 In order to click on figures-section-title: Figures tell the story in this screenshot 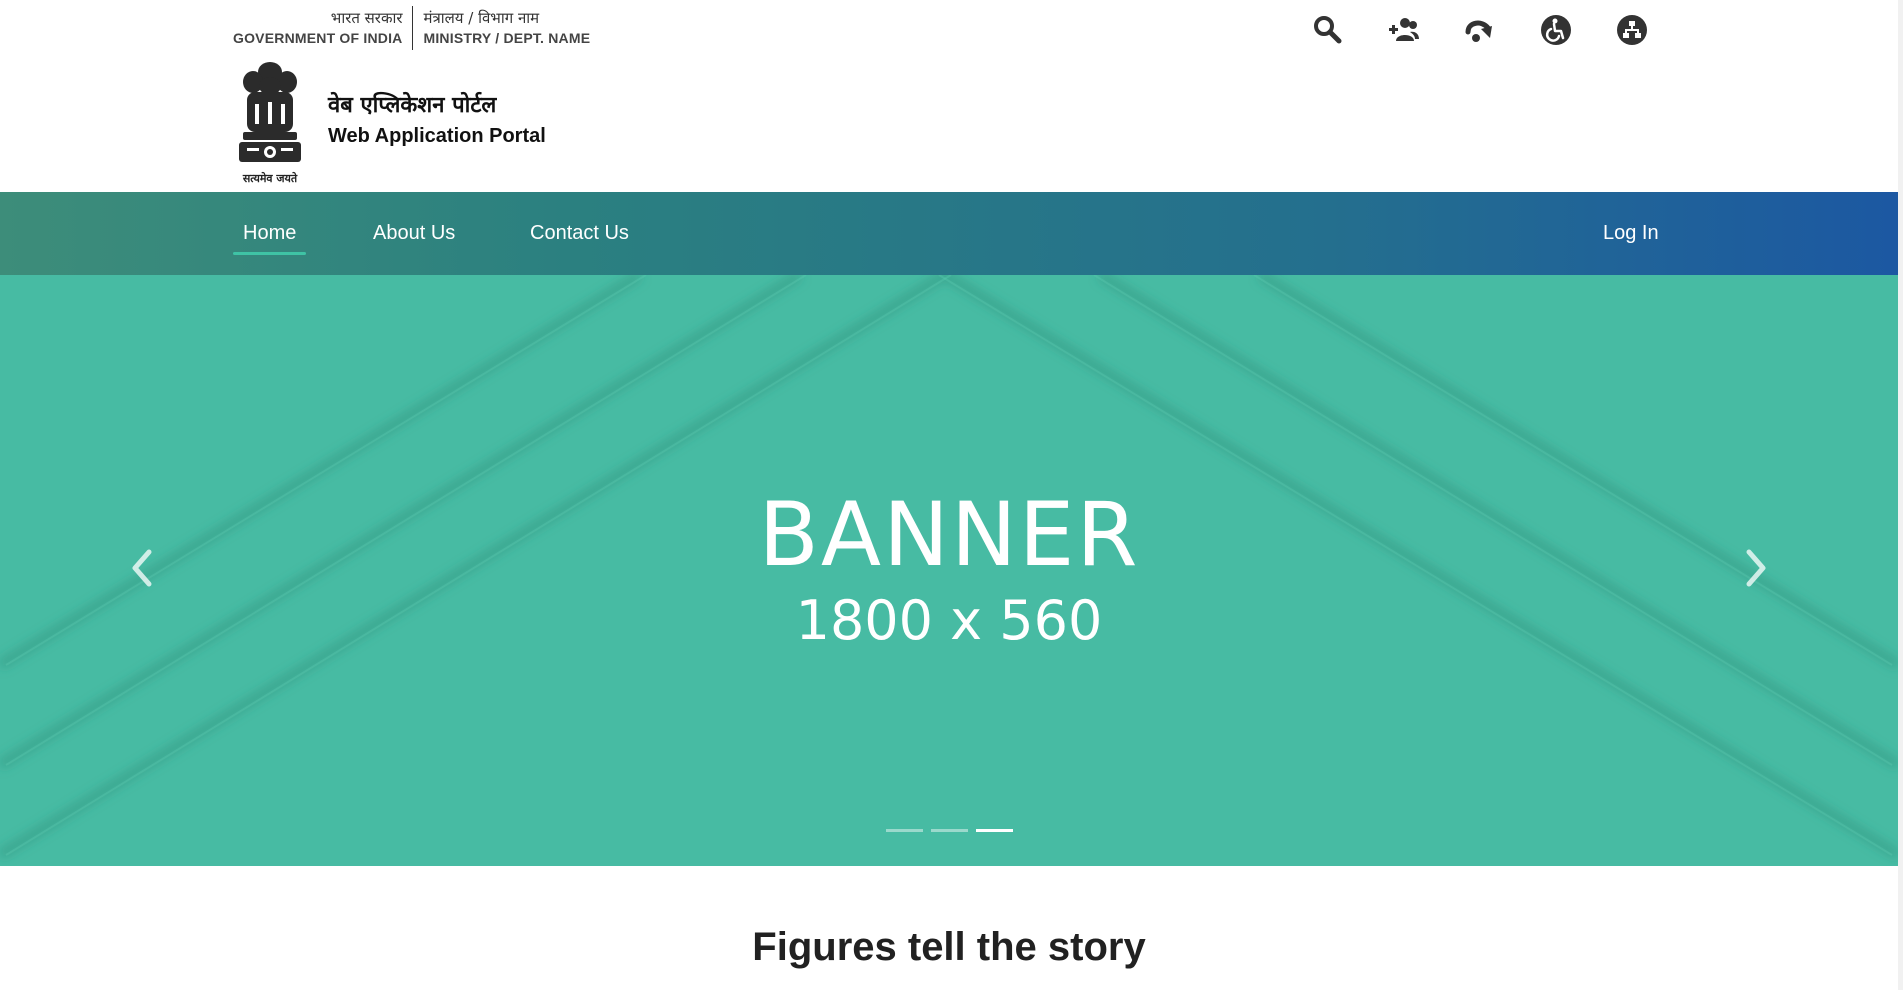, I will do `click(949, 947)`.